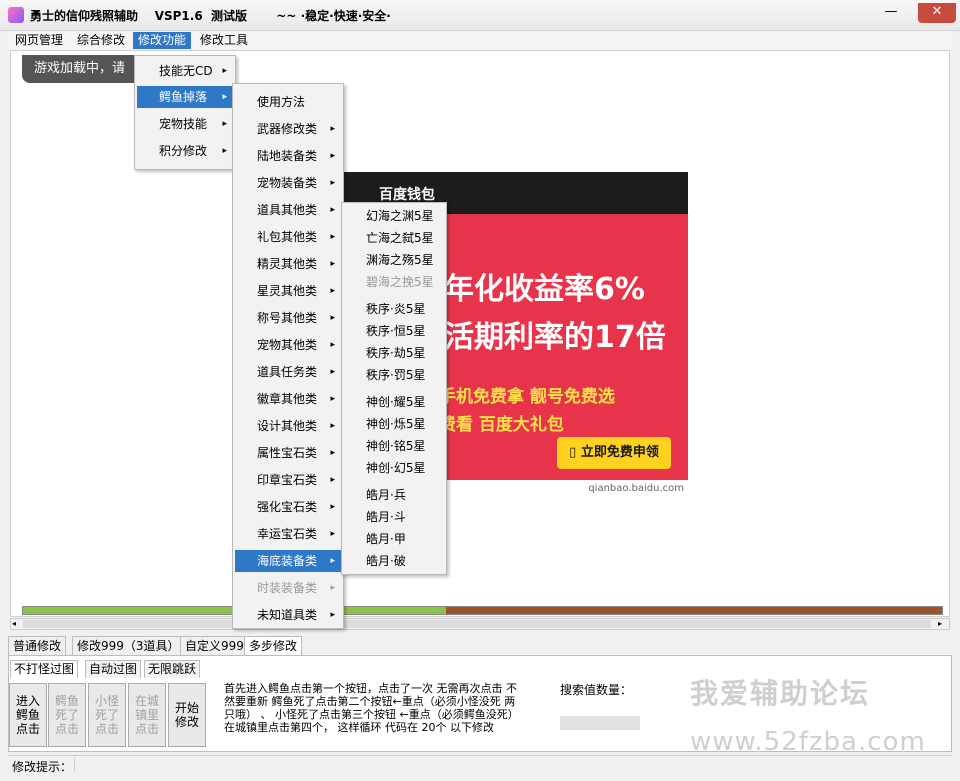 This screenshot has width=960, height=781. I want to click on menu-item-label: 宠物技能, so click(183, 124).